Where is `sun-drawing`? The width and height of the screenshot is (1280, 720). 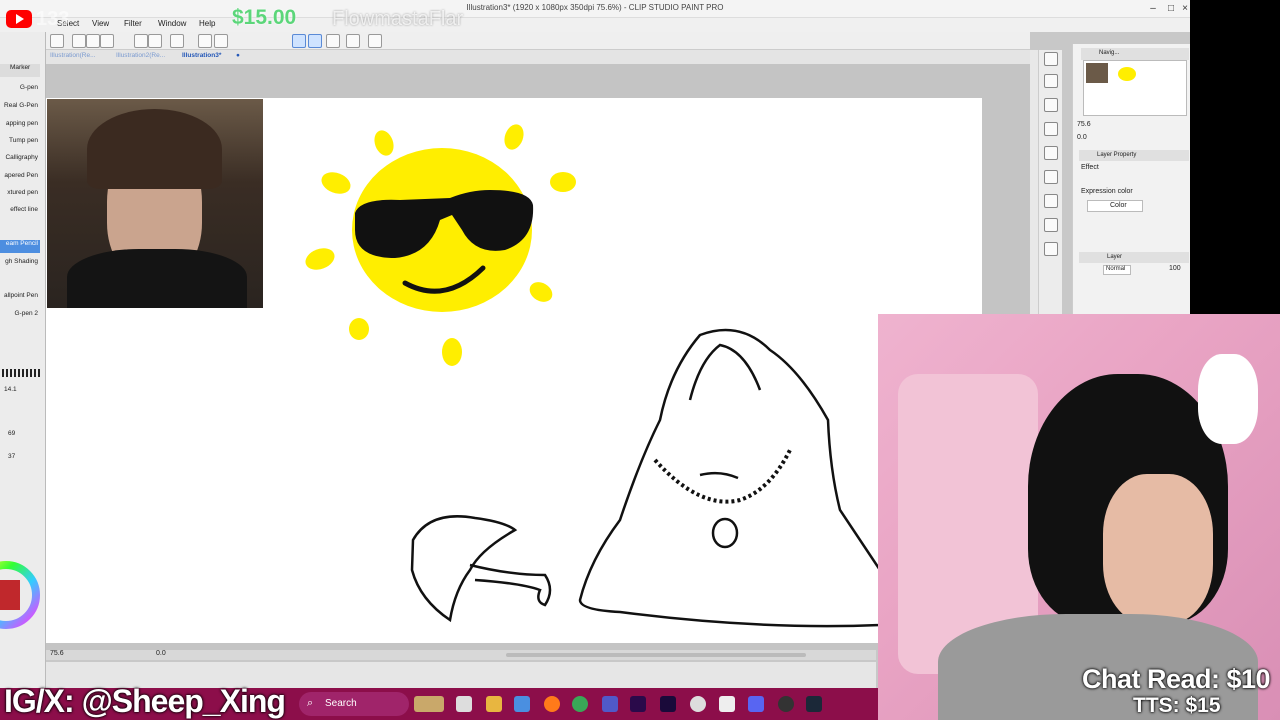
sun-drawing is located at coordinates (440, 245).